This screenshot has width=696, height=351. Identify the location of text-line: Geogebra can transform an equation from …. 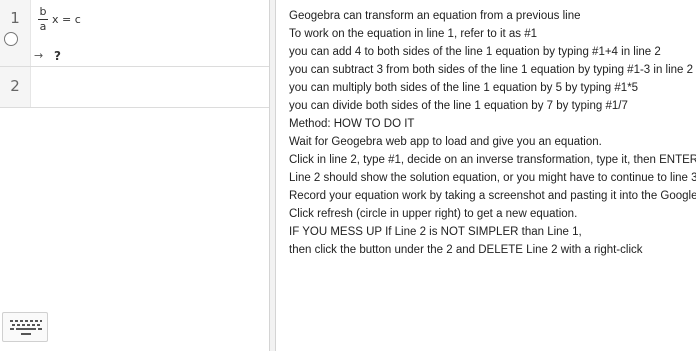
(435, 16).